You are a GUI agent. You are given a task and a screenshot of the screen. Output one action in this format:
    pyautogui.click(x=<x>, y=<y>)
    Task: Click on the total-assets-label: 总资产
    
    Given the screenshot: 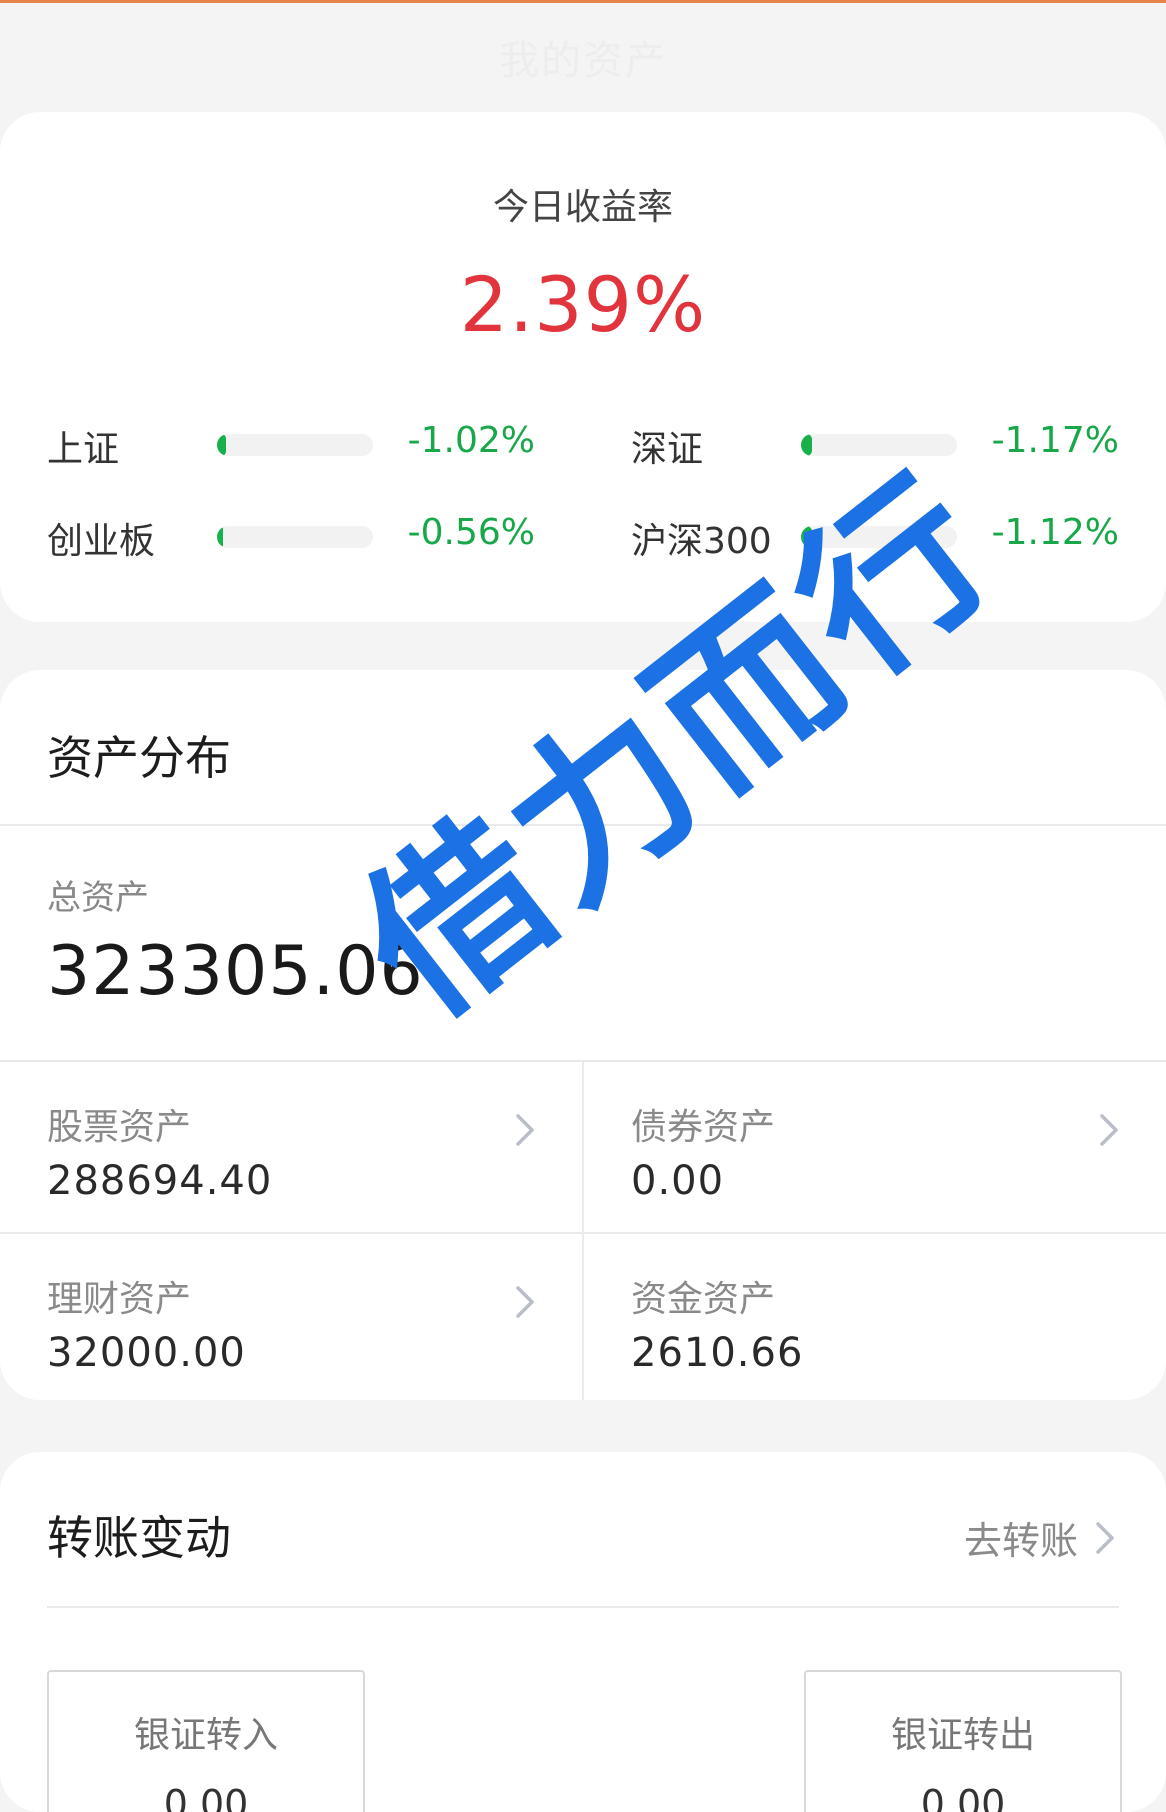 What is the action you would take?
    pyautogui.click(x=98, y=898)
    